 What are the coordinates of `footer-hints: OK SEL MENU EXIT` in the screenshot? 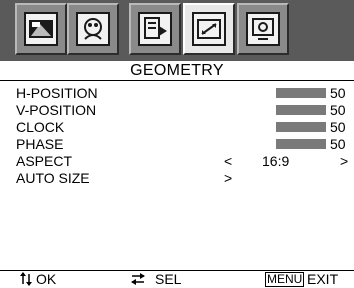 It's located at (177, 278).